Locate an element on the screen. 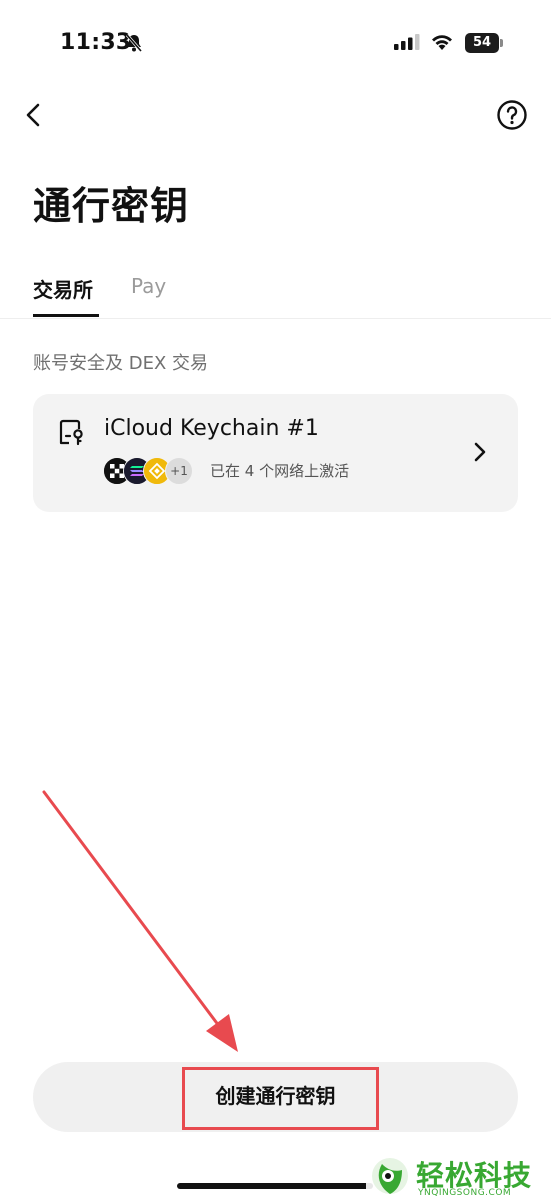  status-time: 11:33 is located at coordinates (96, 42).